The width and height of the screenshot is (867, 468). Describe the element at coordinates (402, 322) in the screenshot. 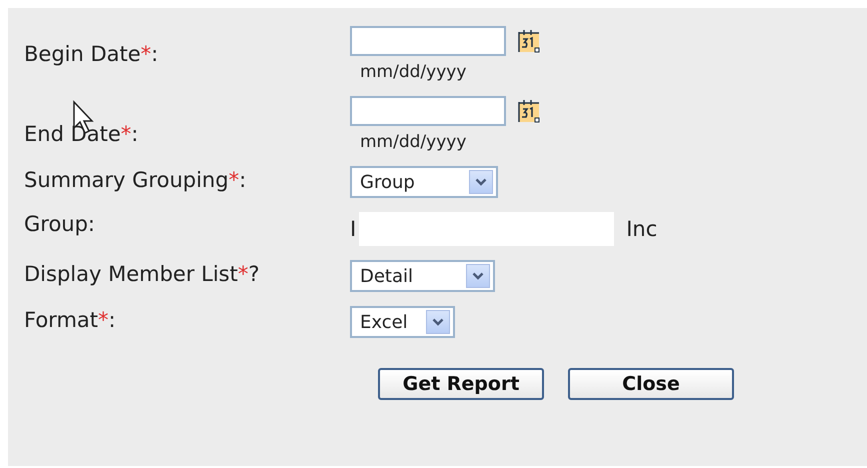

I see `dropdown: Excel` at that location.